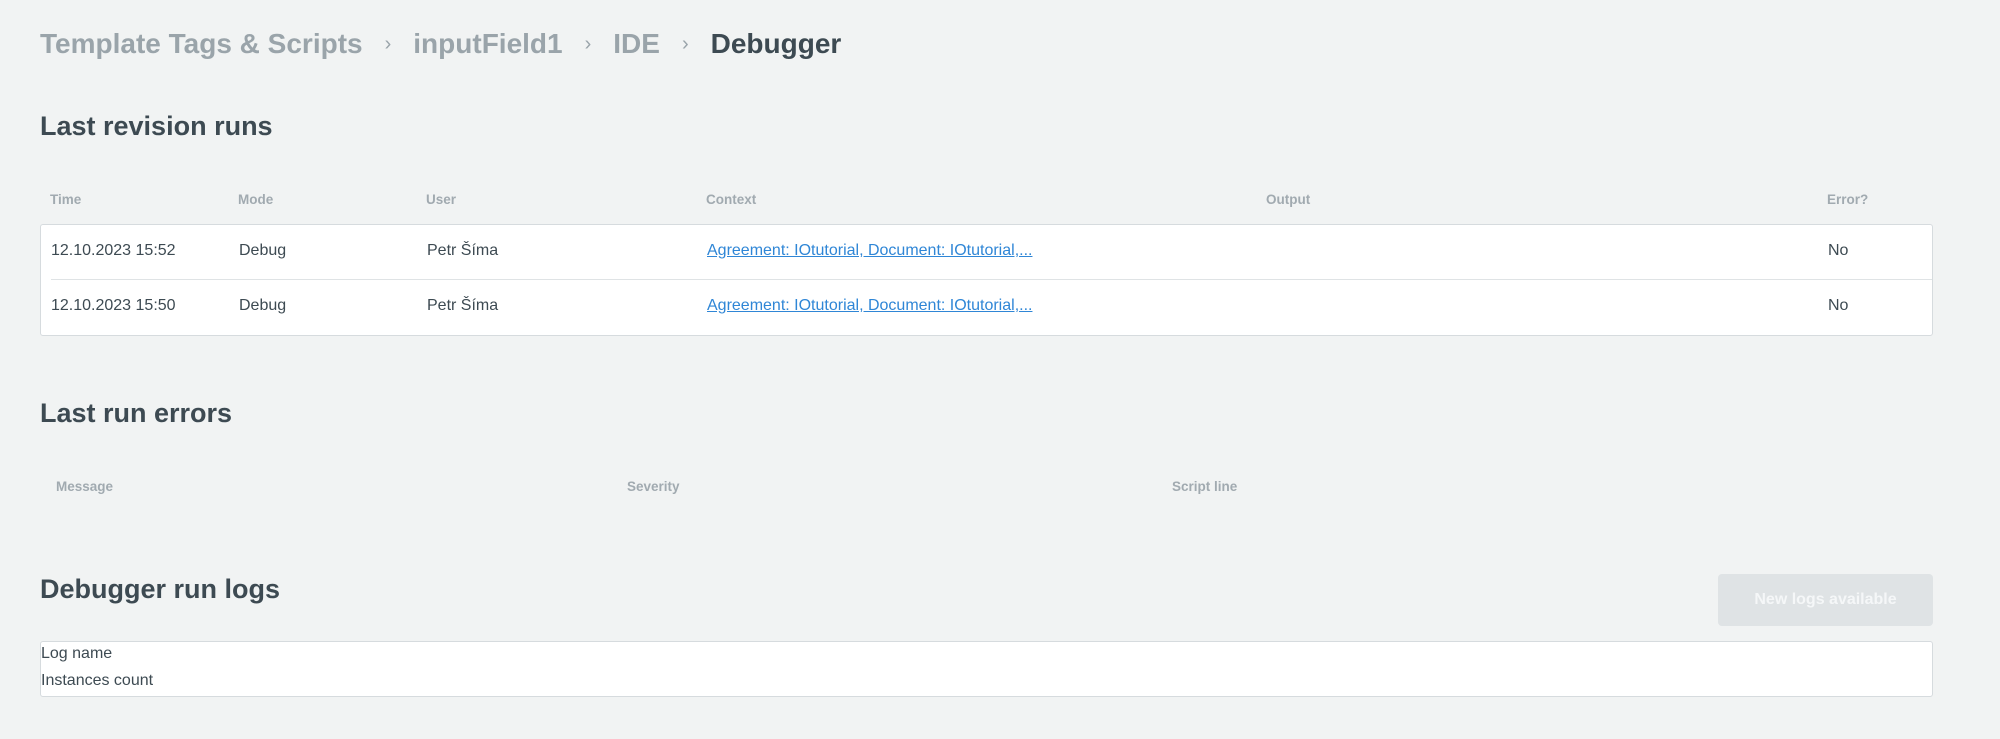  I want to click on new-logs-available-button: New logs available, so click(1825, 600).